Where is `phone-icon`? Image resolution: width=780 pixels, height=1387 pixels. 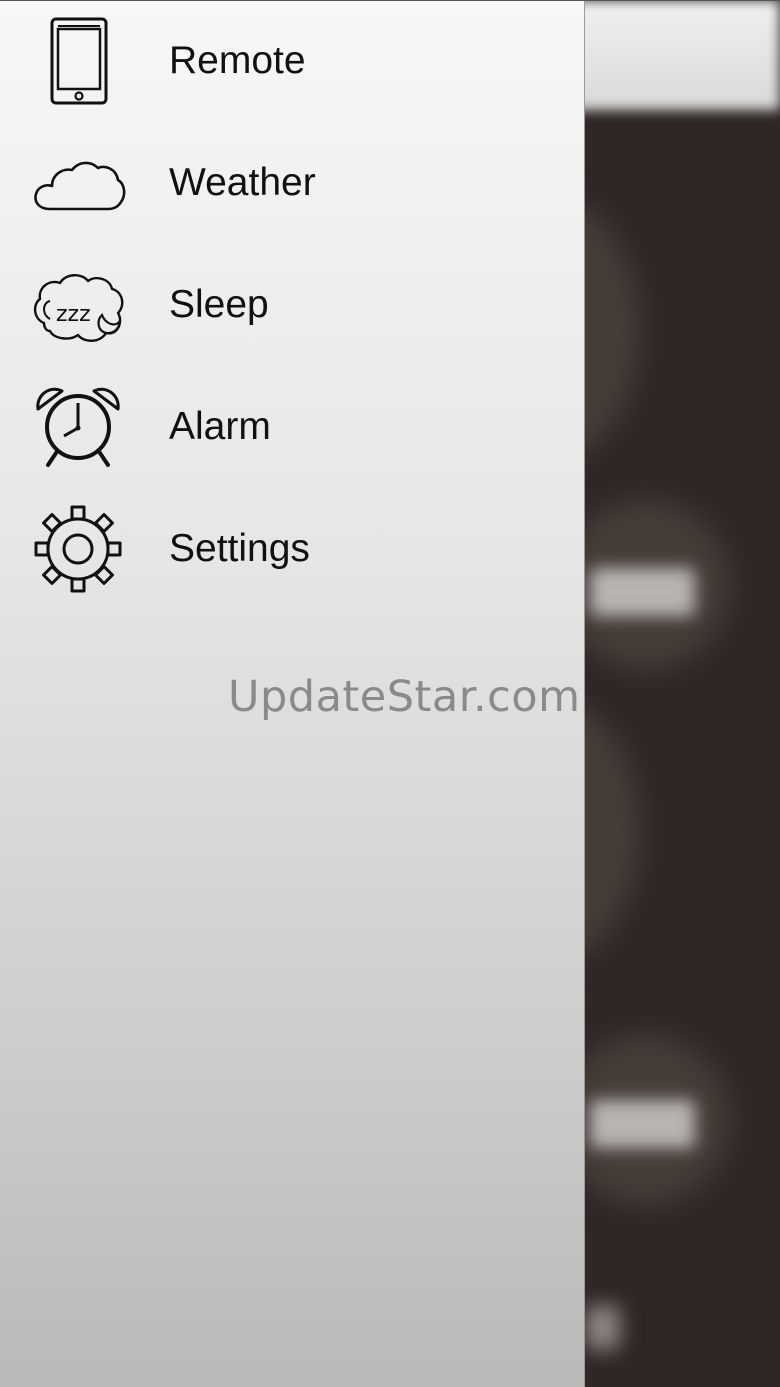 phone-icon is located at coordinates (78, 61).